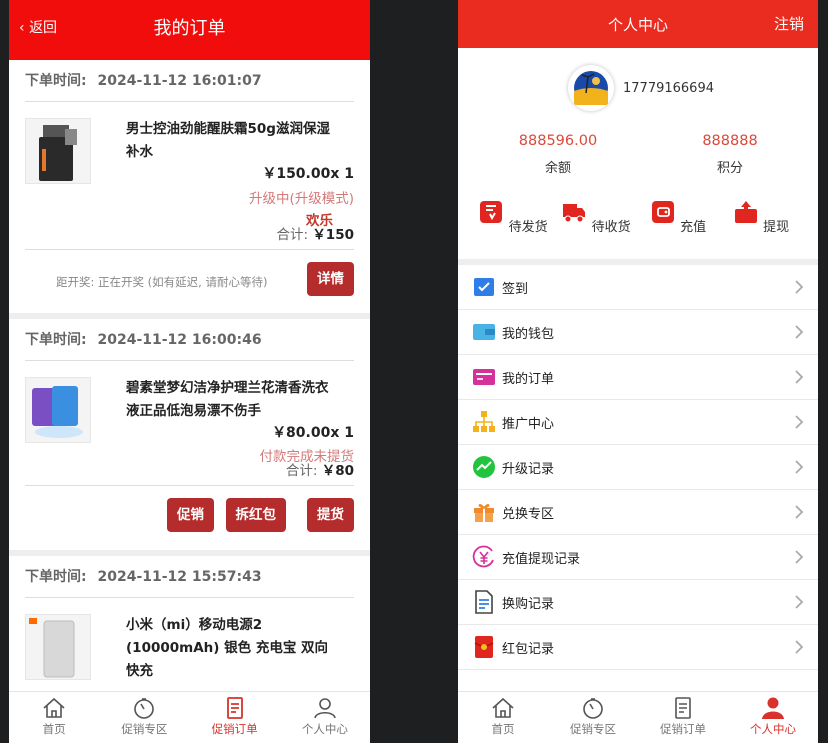 The width and height of the screenshot is (828, 743). Describe the element at coordinates (558, 154) in the screenshot. I see `balance-stat: 888596.00 余额` at that location.